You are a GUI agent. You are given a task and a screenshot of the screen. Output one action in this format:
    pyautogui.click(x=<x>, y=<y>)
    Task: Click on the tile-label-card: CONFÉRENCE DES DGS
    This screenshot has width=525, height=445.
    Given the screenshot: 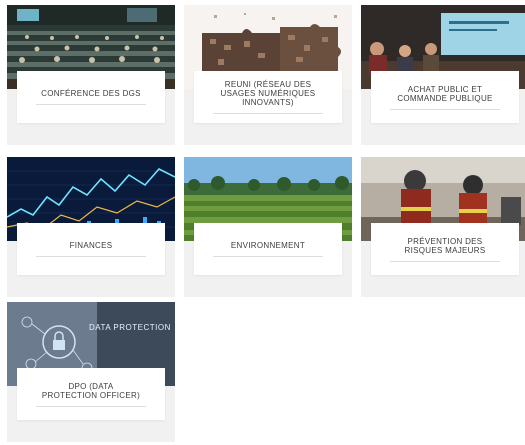 What is the action you would take?
    pyautogui.click(x=91, y=97)
    